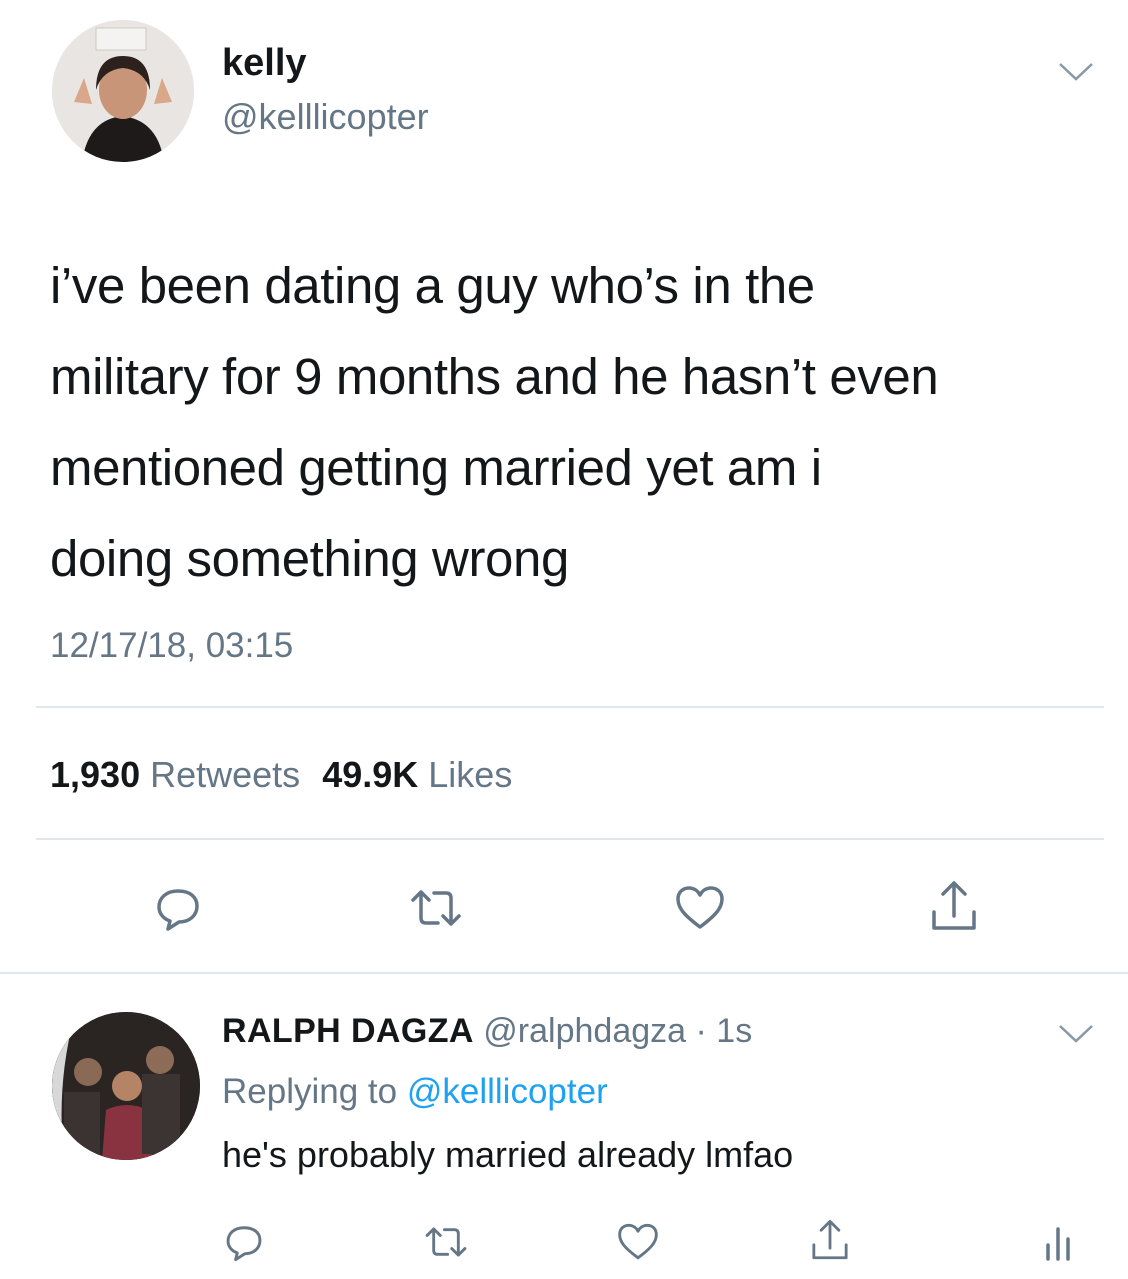 The width and height of the screenshot is (1128, 1279). Describe the element at coordinates (508, 1154) in the screenshot. I see `reply-text: he's probably married already lmfao` at that location.